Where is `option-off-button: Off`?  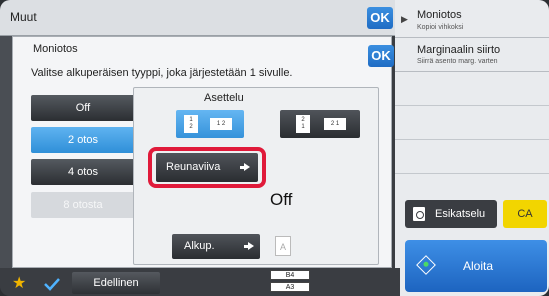
option-off-button: Off is located at coordinates (83, 108).